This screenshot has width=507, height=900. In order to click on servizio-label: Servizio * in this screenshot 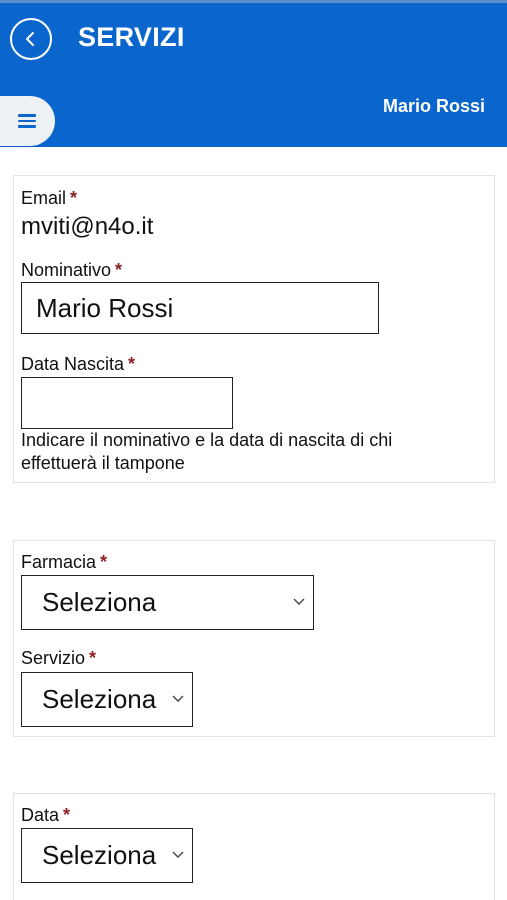, I will do `click(59, 658)`.